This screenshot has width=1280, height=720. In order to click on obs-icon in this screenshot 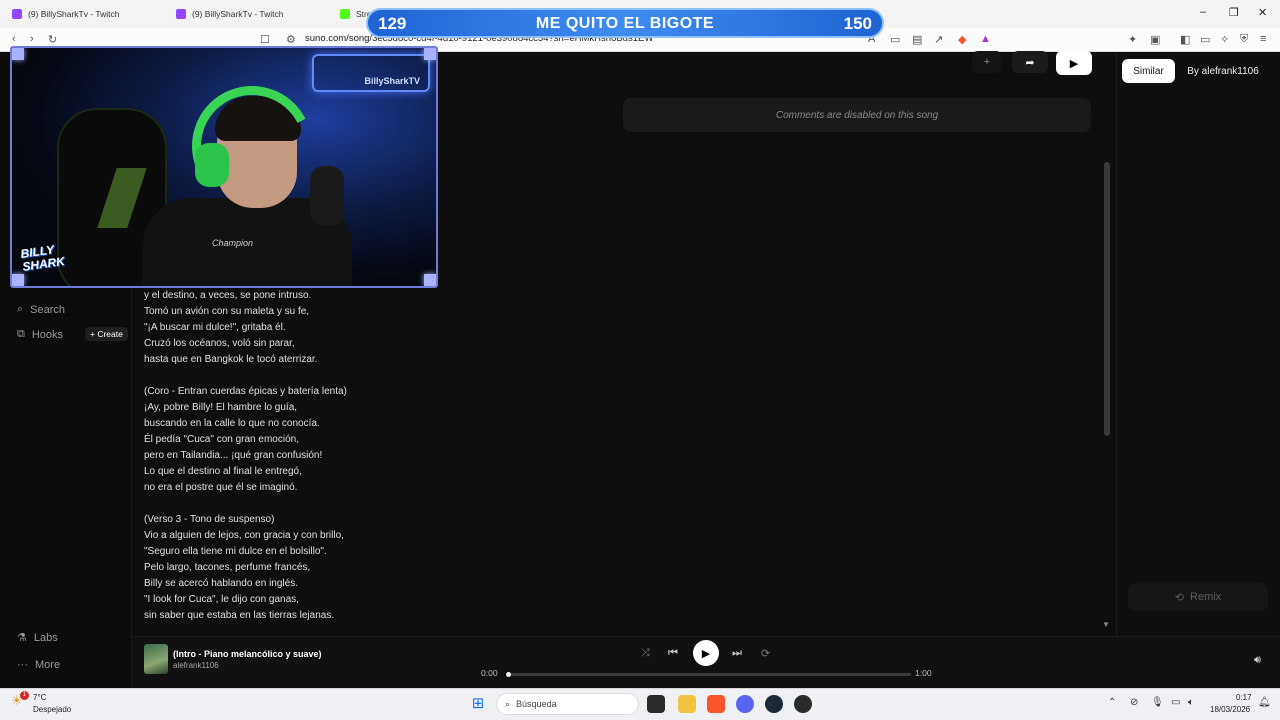, I will do `click(803, 704)`.